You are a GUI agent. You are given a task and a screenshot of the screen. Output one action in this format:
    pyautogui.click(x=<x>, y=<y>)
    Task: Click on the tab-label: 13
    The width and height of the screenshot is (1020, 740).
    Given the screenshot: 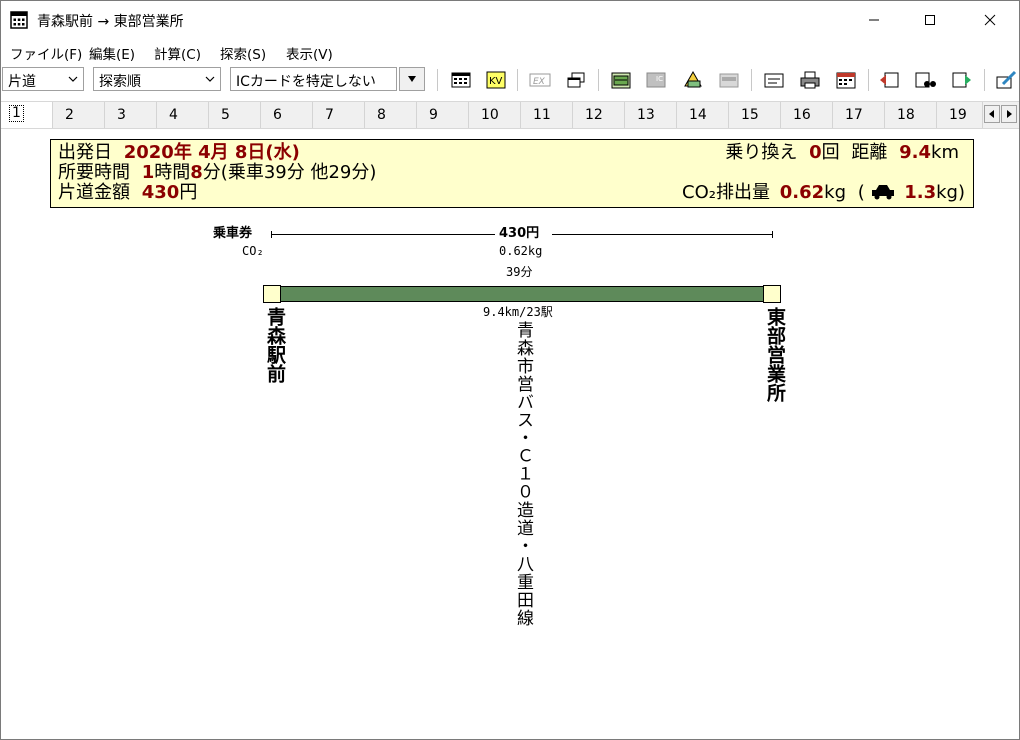 What is the action you would take?
    pyautogui.click(x=646, y=115)
    